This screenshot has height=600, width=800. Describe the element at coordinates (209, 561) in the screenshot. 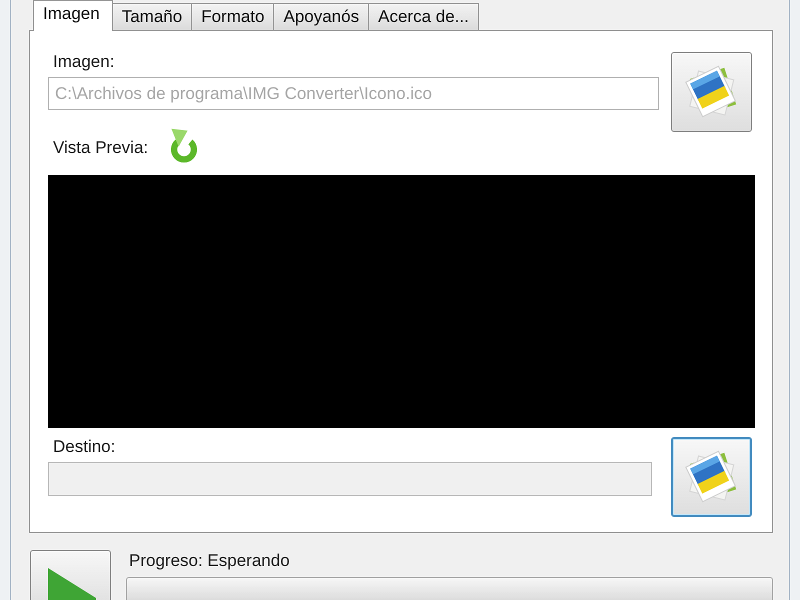

I see `progress-label: Progreso: Esperando` at that location.